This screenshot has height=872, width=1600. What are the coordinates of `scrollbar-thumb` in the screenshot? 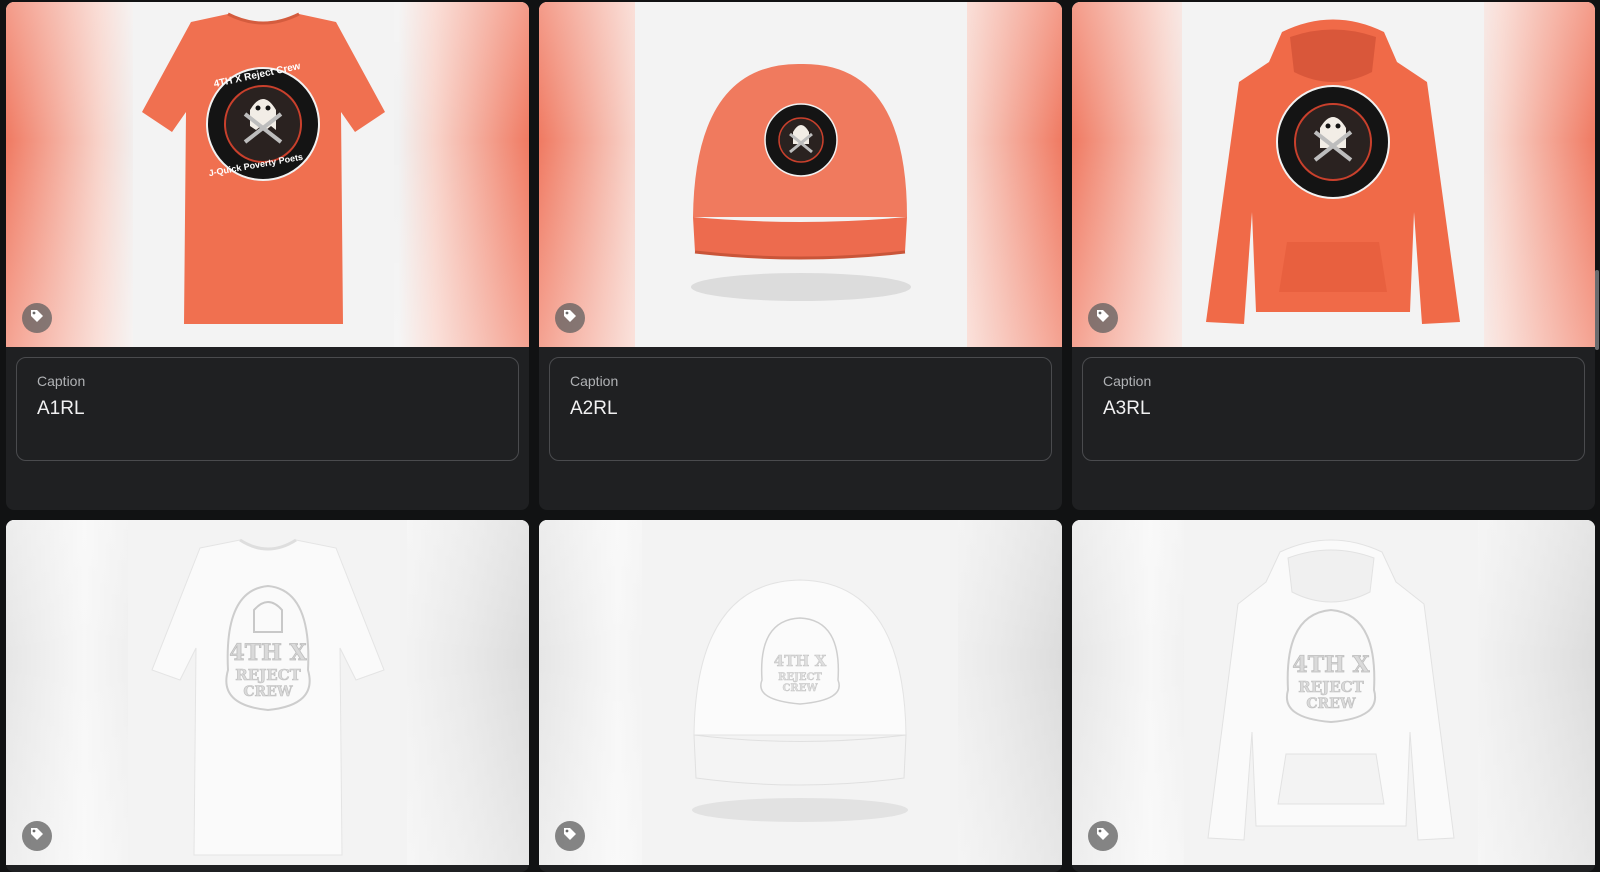 It's located at (1597, 310).